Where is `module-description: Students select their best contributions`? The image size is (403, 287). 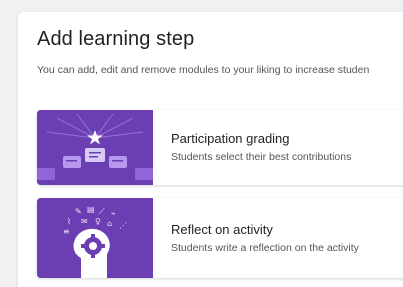
module-description: Students select their best contributions is located at coordinates (261, 157).